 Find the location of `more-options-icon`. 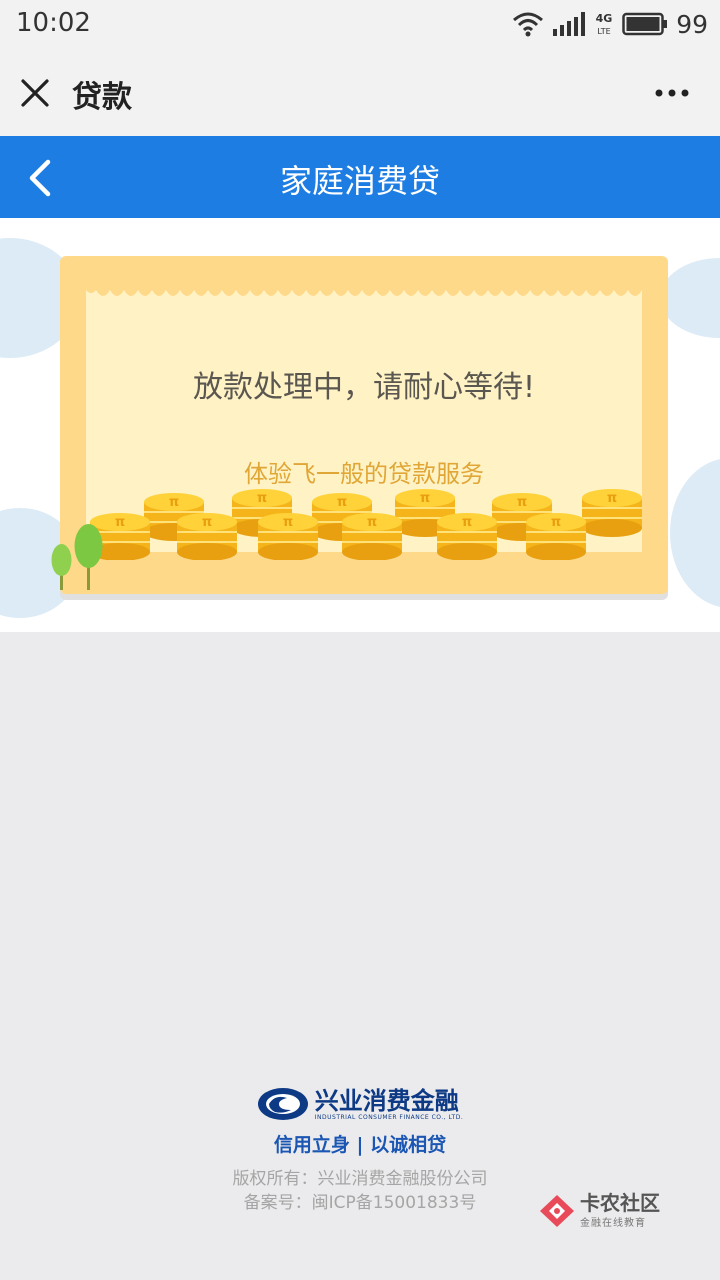

more-options-icon is located at coordinates (672, 93).